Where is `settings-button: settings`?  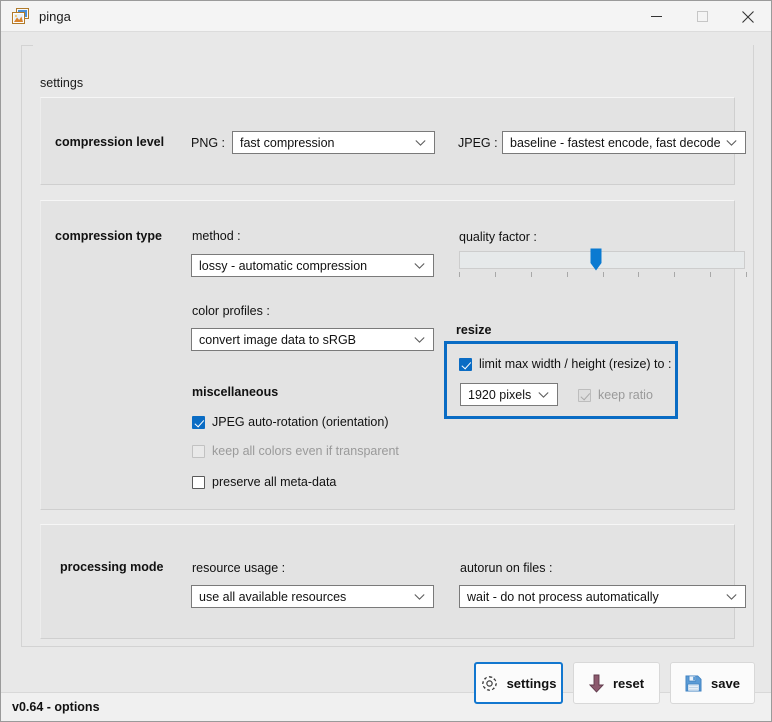 settings-button: settings is located at coordinates (518, 683).